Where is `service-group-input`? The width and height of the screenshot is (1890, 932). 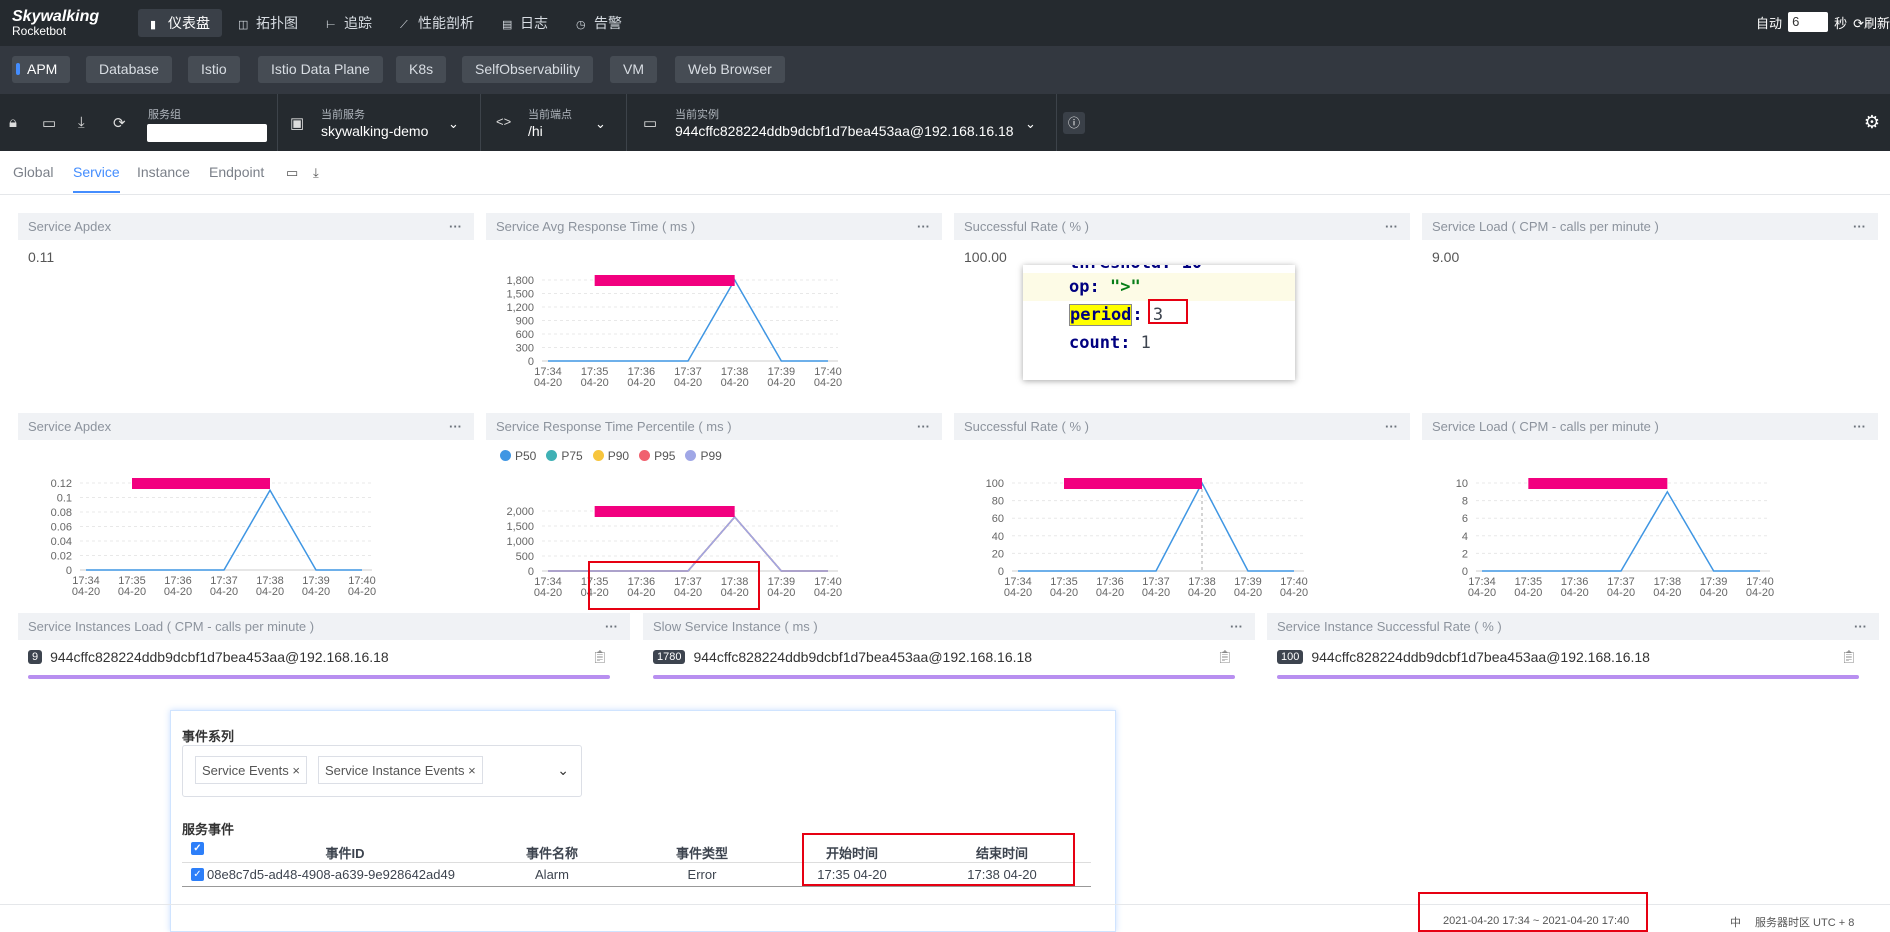
service-group-input is located at coordinates (207, 133).